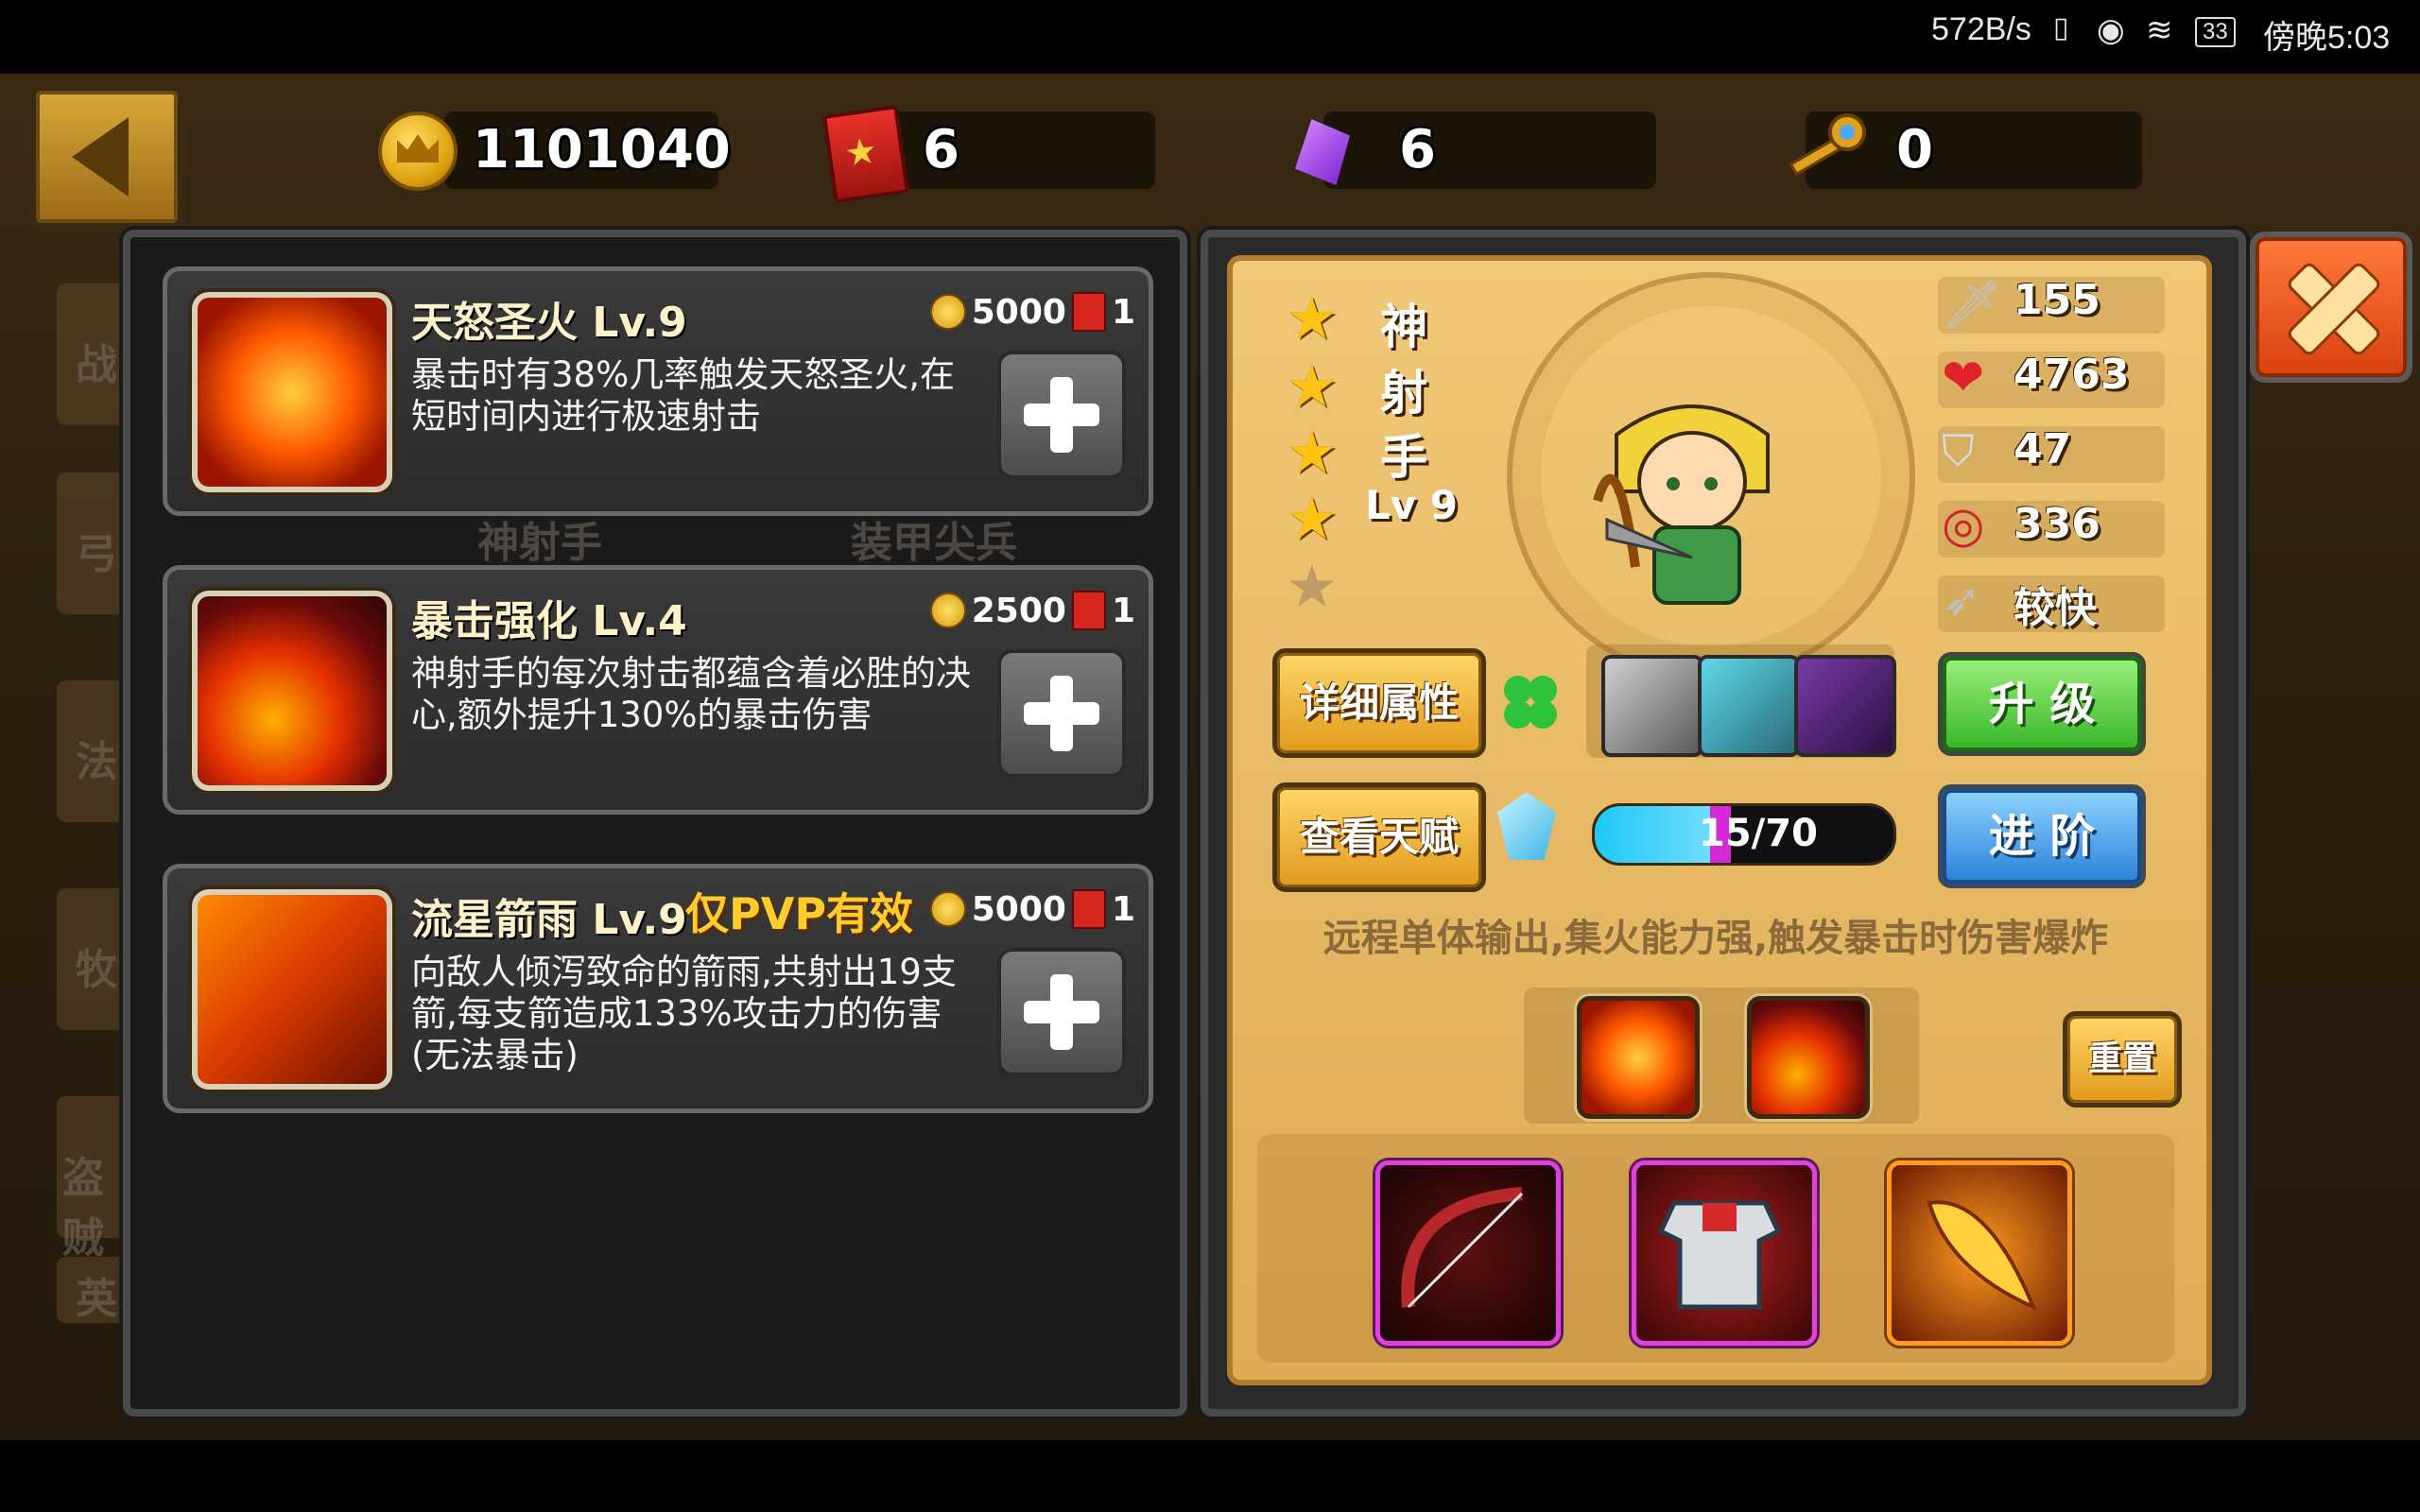  I want to click on bg-hero-name: 神射手, so click(539, 543).